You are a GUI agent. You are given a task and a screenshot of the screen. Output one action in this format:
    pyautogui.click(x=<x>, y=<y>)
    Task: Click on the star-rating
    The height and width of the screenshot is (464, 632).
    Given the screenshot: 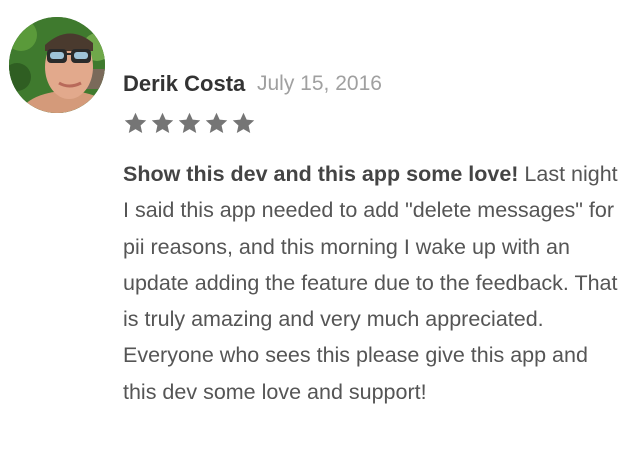 What is the action you would take?
    pyautogui.click(x=189, y=123)
    